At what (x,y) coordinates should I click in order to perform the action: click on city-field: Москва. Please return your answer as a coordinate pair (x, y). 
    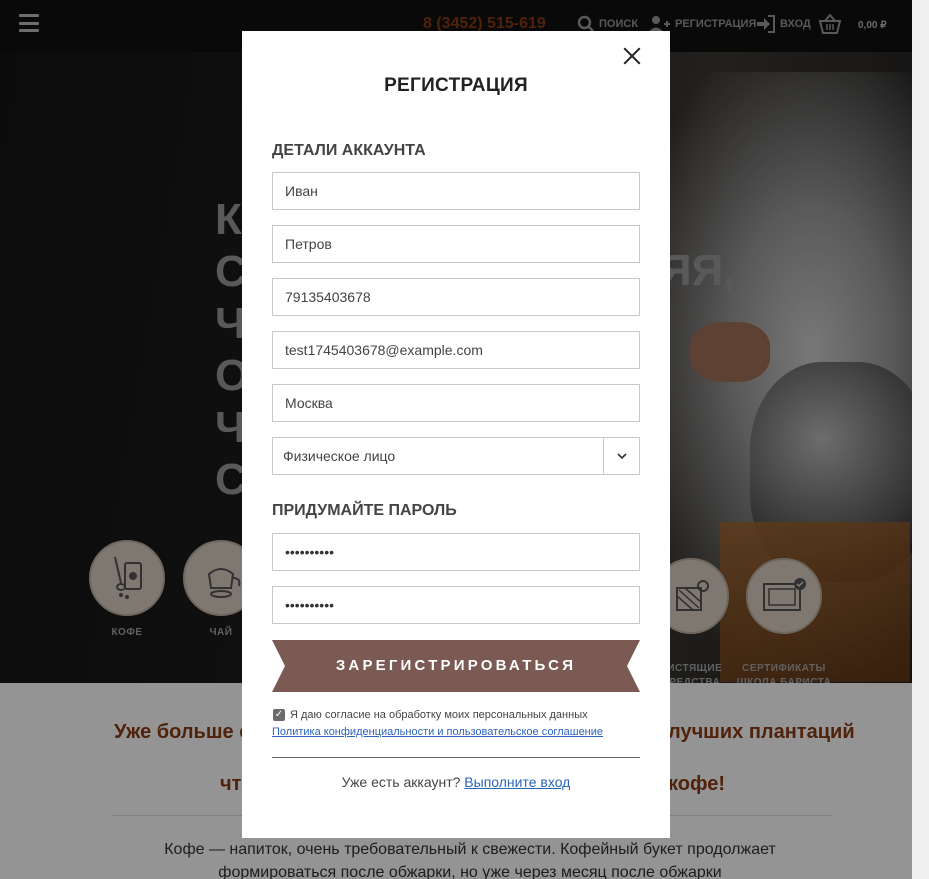
    Looking at the image, I should click on (456, 403).